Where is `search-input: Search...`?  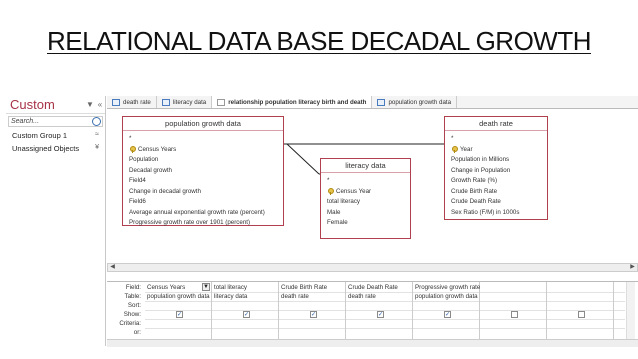
search-input: Search... is located at coordinates (51, 121).